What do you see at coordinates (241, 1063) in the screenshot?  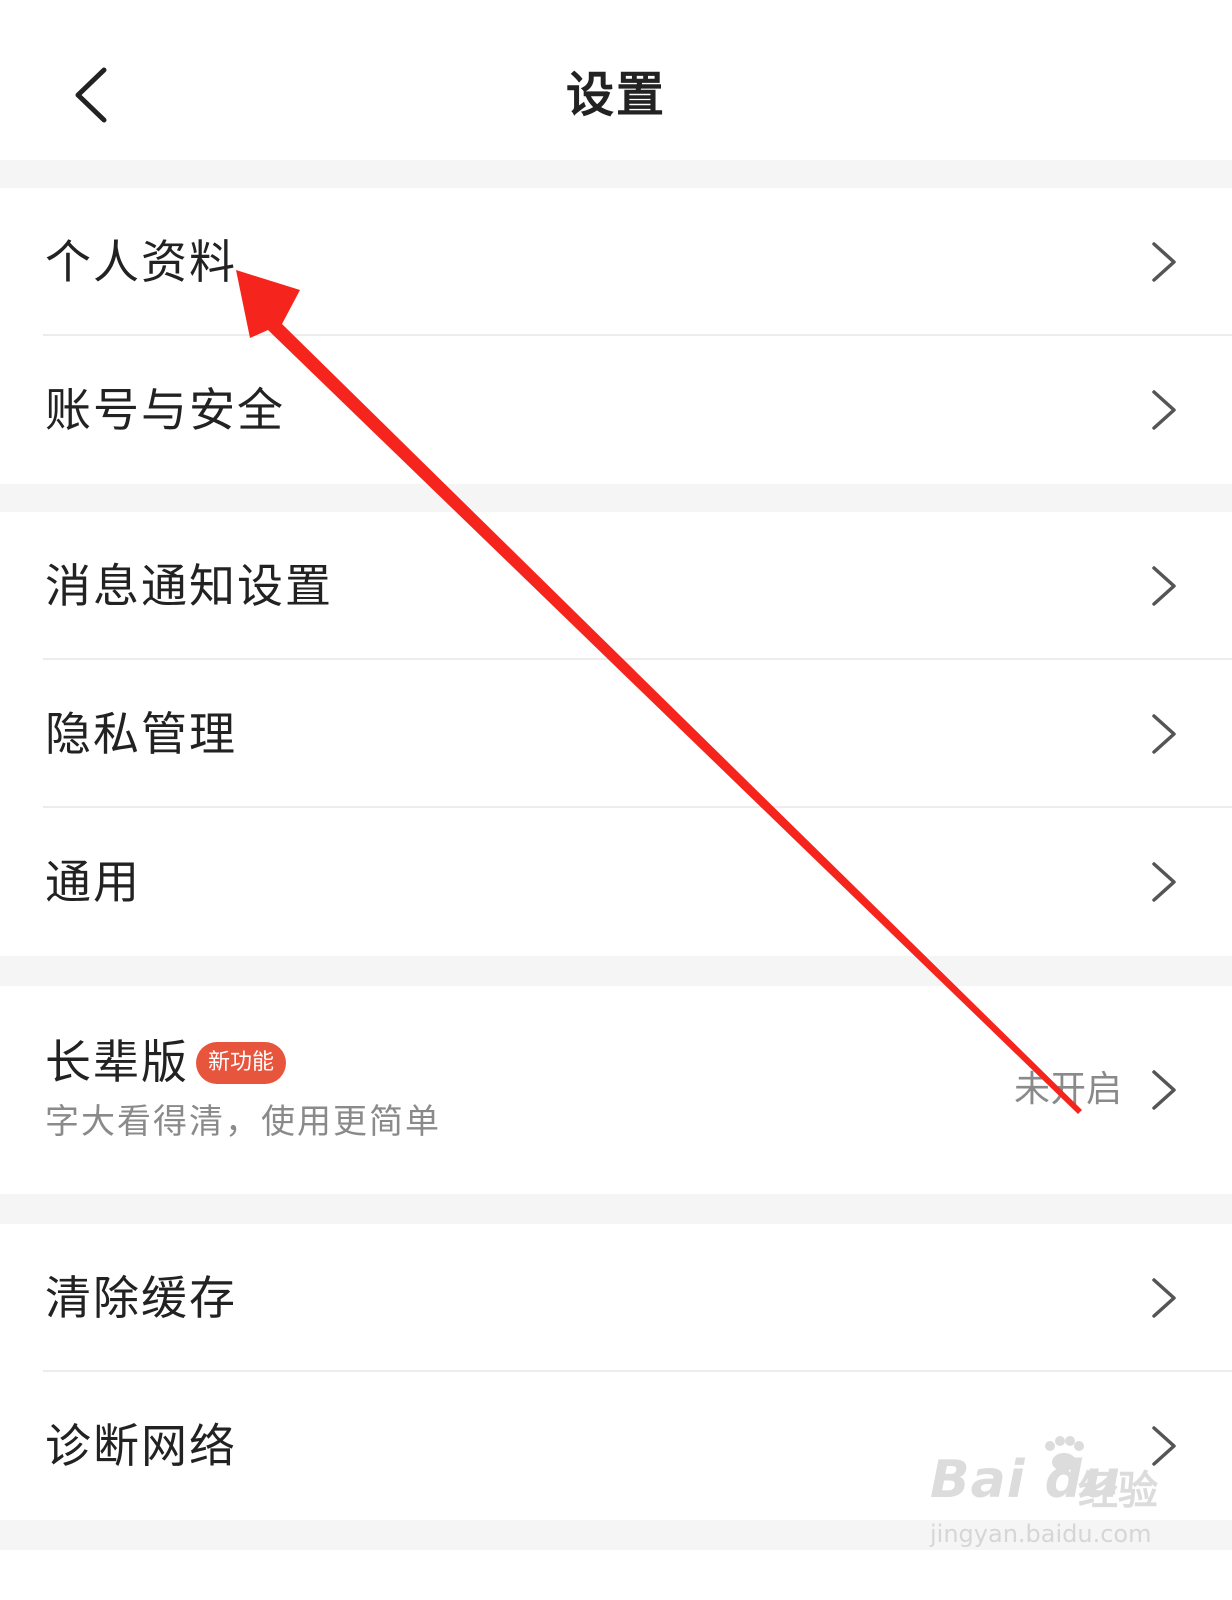 I see `new-feature-badge: 新功能` at bounding box center [241, 1063].